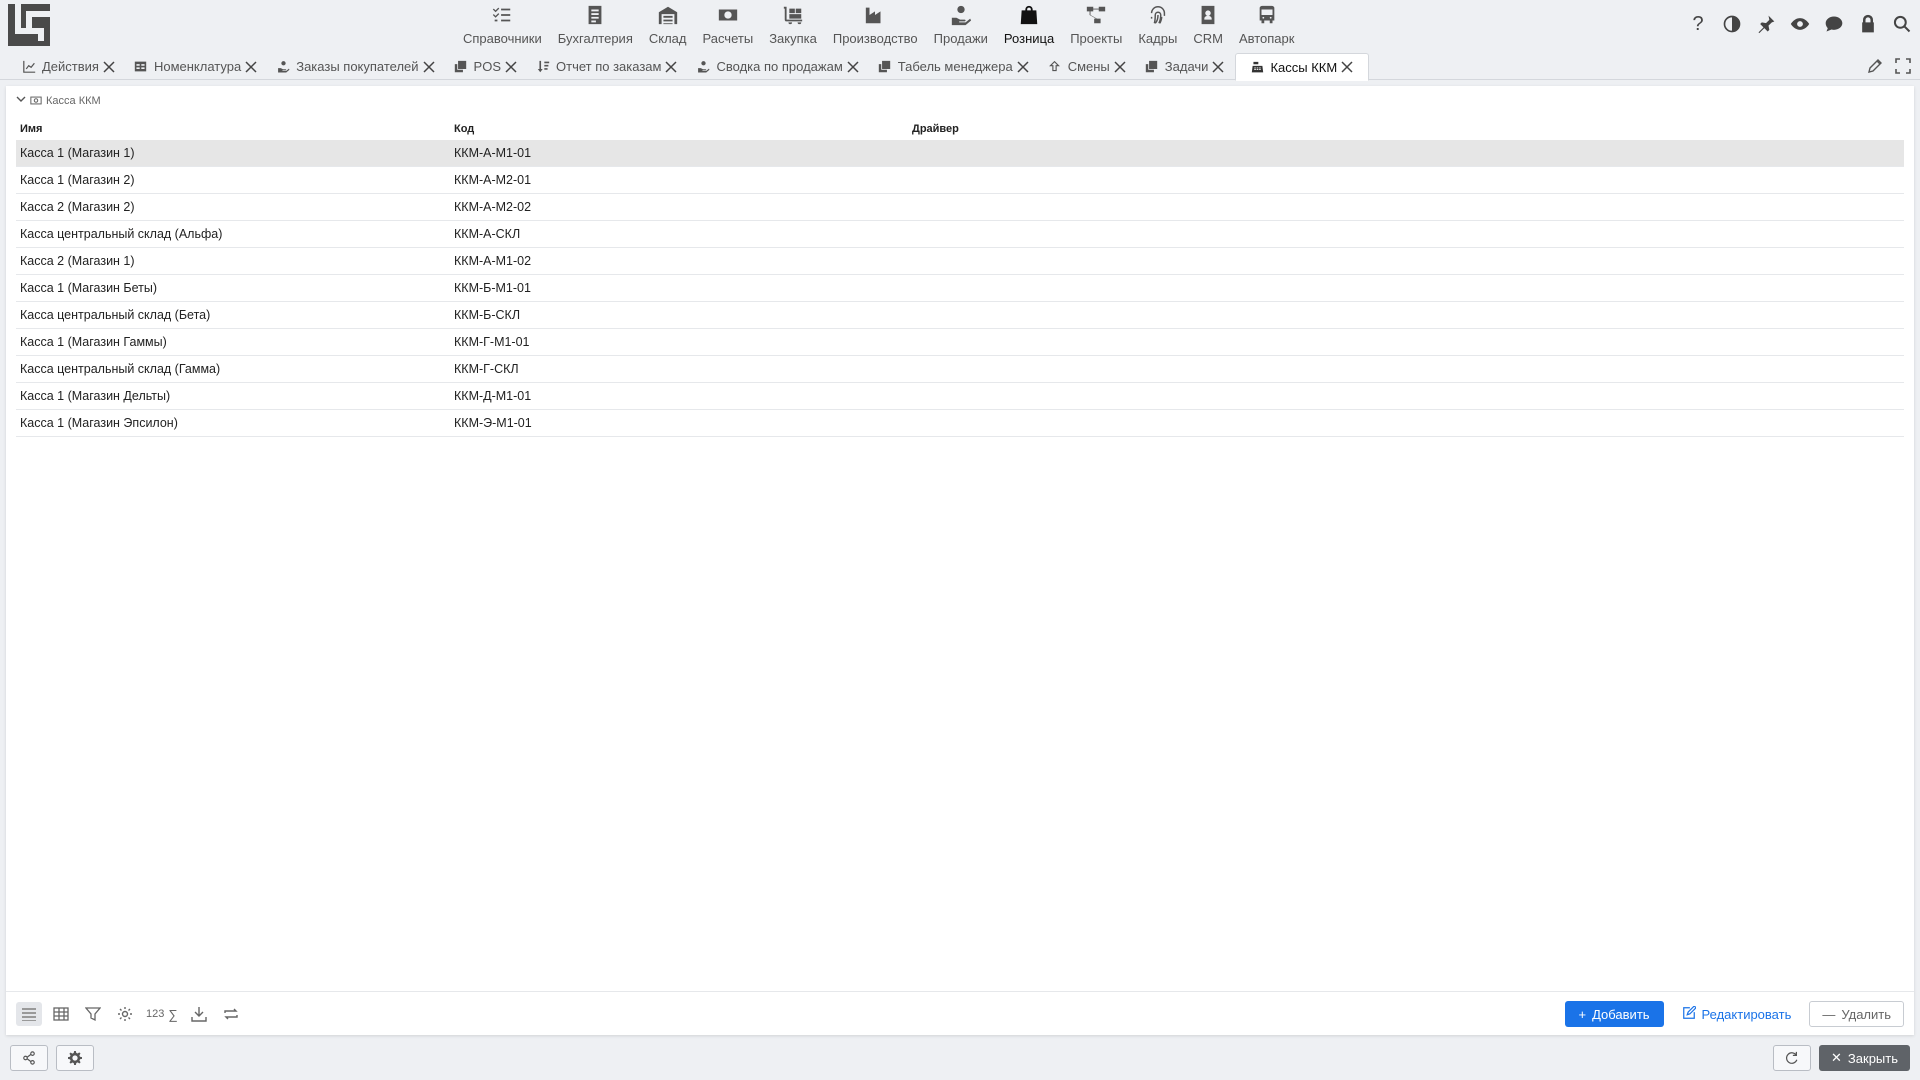 The width and height of the screenshot is (1920, 1080). Describe the element at coordinates (1208, 25) in the screenshot. I see `module-crm: CRM` at that location.